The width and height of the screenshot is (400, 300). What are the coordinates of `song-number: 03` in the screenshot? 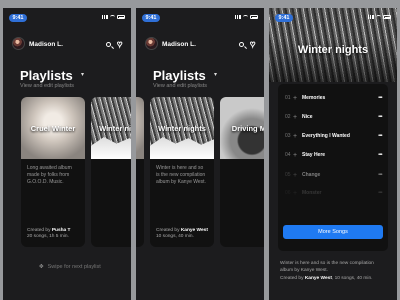 It's located at (288, 136).